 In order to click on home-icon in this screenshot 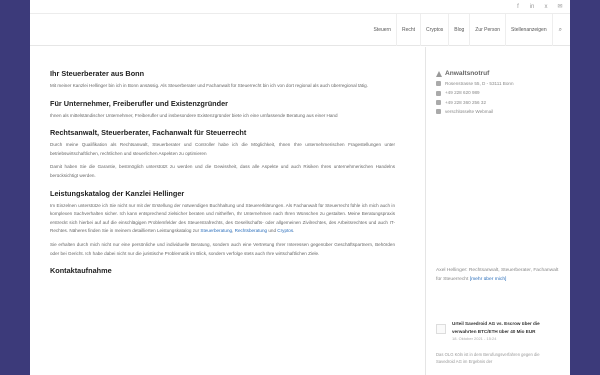, I will do `click(438, 84)`.